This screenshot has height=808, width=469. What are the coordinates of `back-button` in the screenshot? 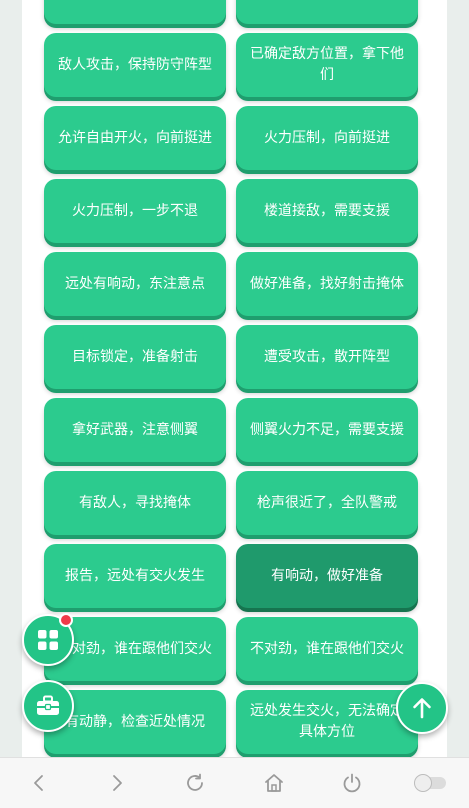 It's located at (39, 783).